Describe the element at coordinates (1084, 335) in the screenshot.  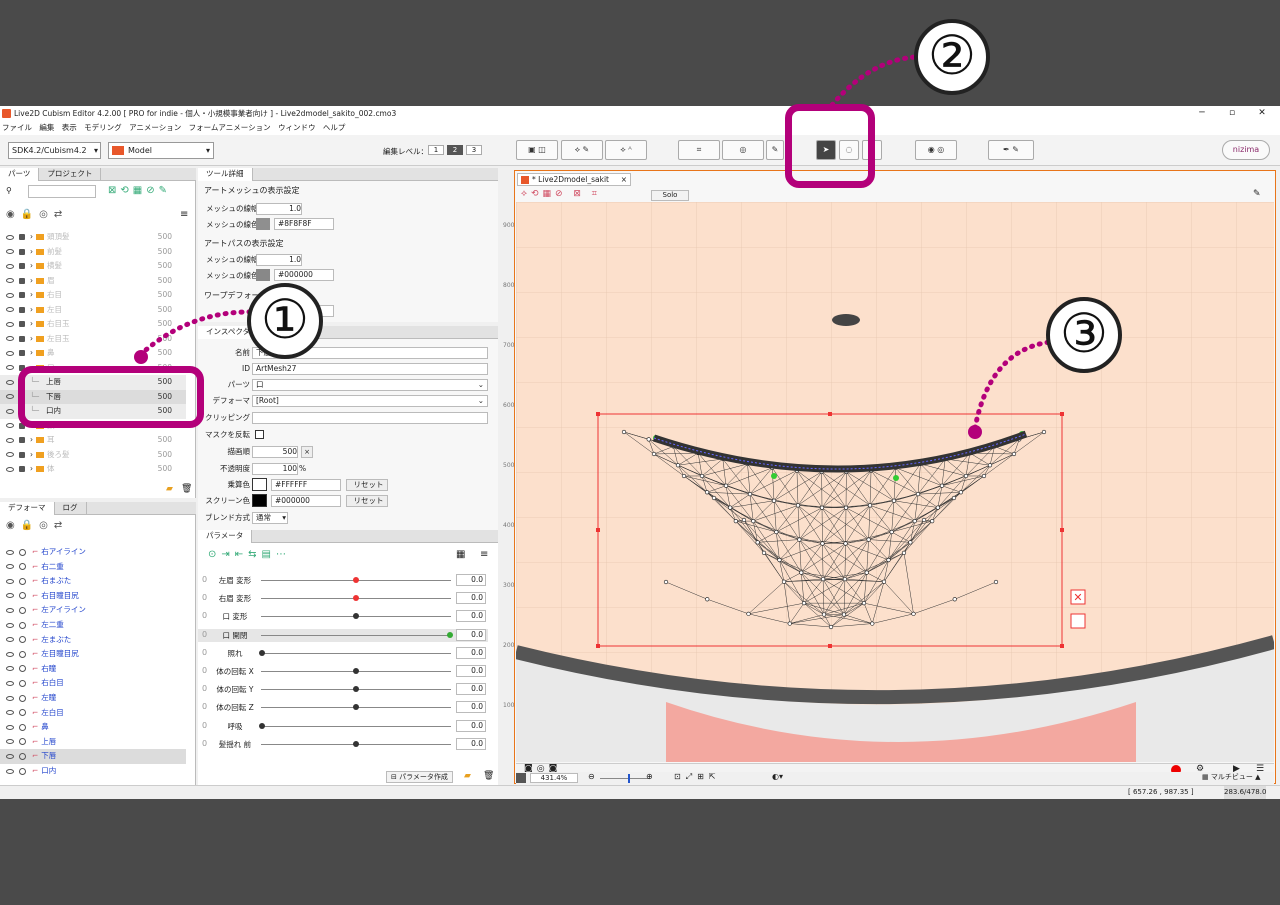
I see `annotation-3-badge: ③` at that location.